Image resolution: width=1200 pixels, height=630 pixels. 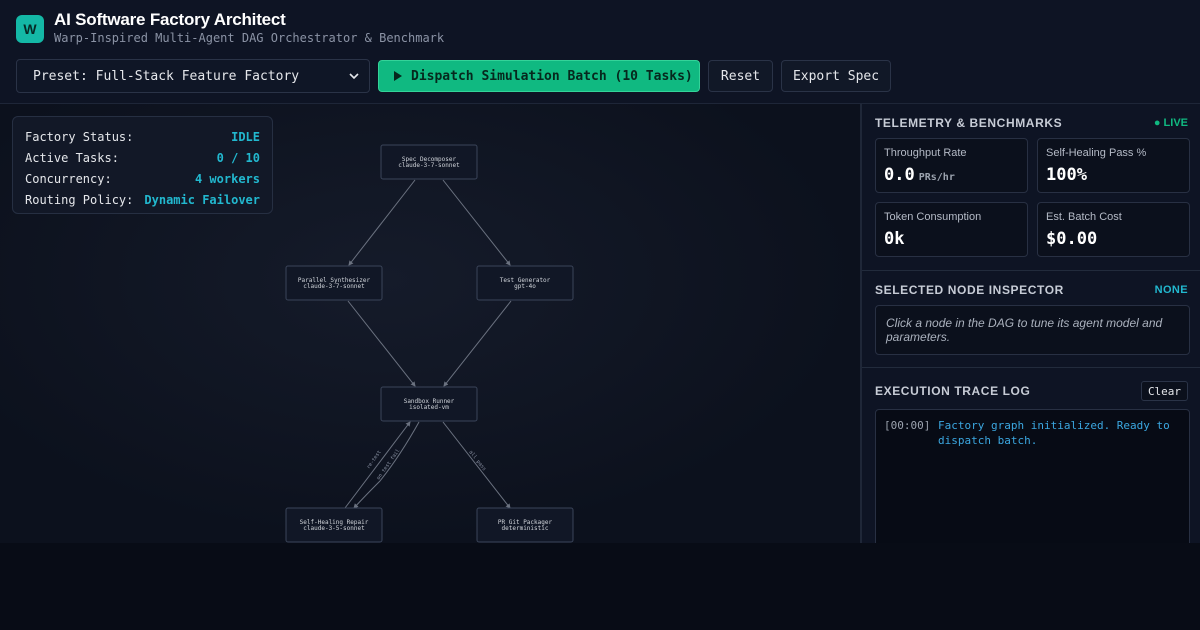 What do you see at coordinates (79, 136) in the screenshot?
I see `status-label: Factory Status:` at bounding box center [79, 136].